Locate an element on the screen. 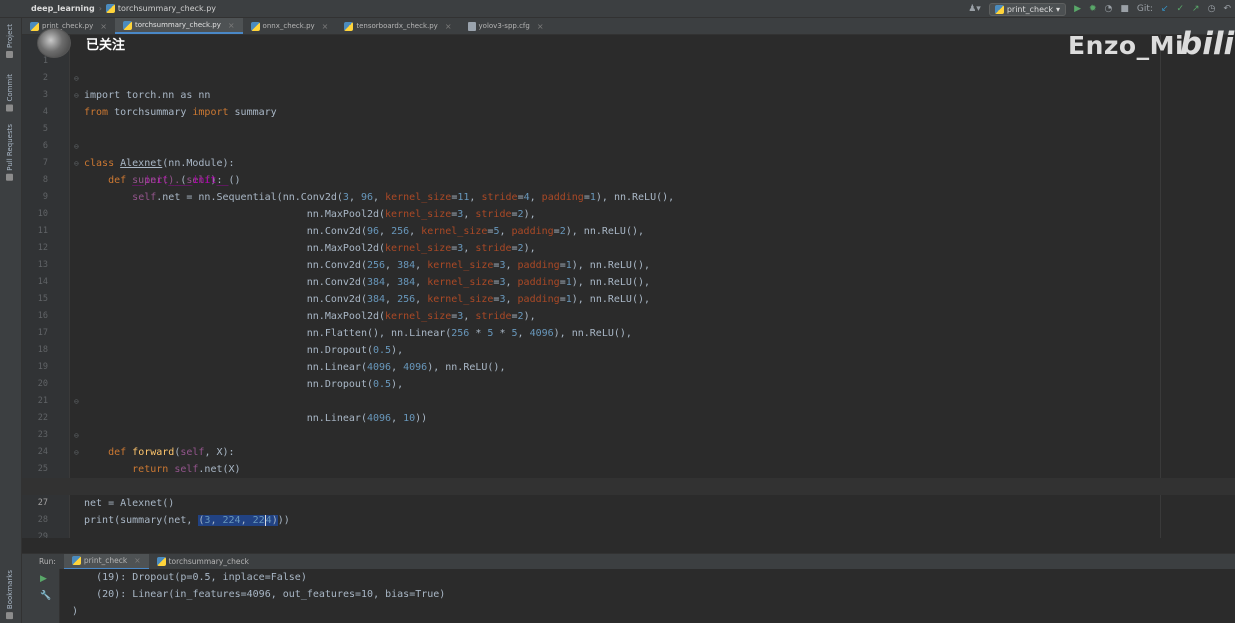 This screenshot has width=1235, height=623. code-line: 6 ⊖ def __init__(self): is located at coordinates (628, 153).